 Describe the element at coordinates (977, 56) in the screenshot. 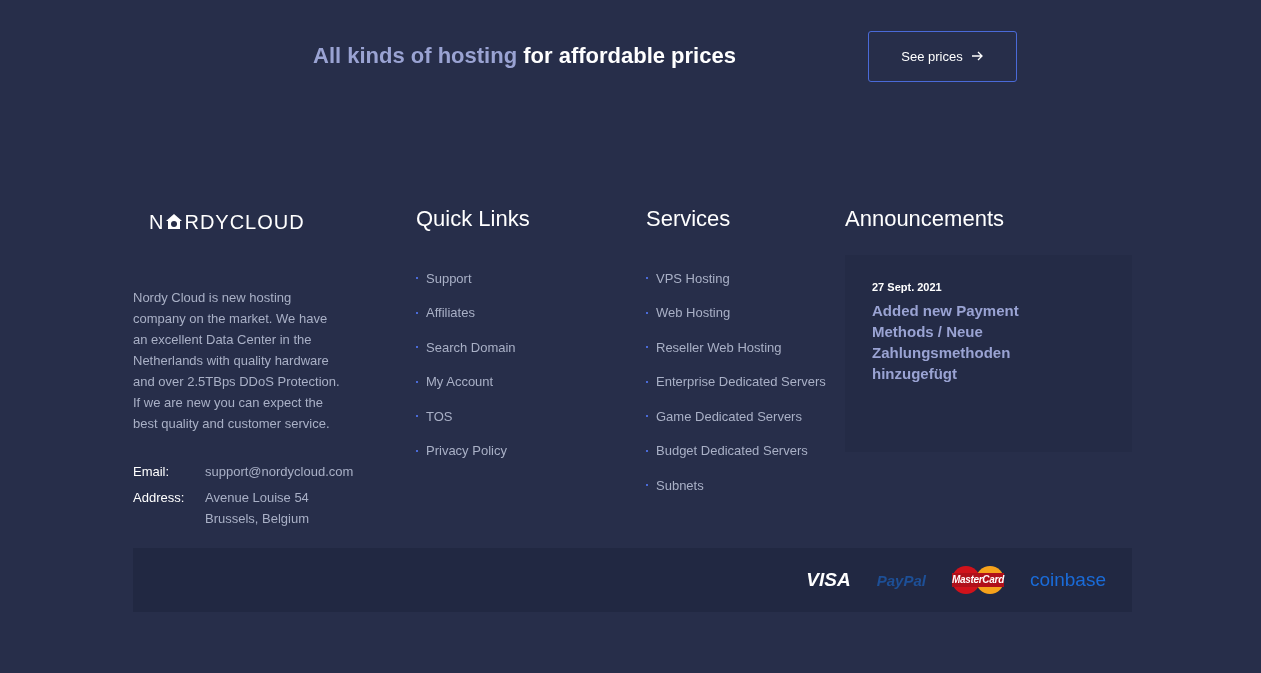

I see `arrow-right-icon` at that location.